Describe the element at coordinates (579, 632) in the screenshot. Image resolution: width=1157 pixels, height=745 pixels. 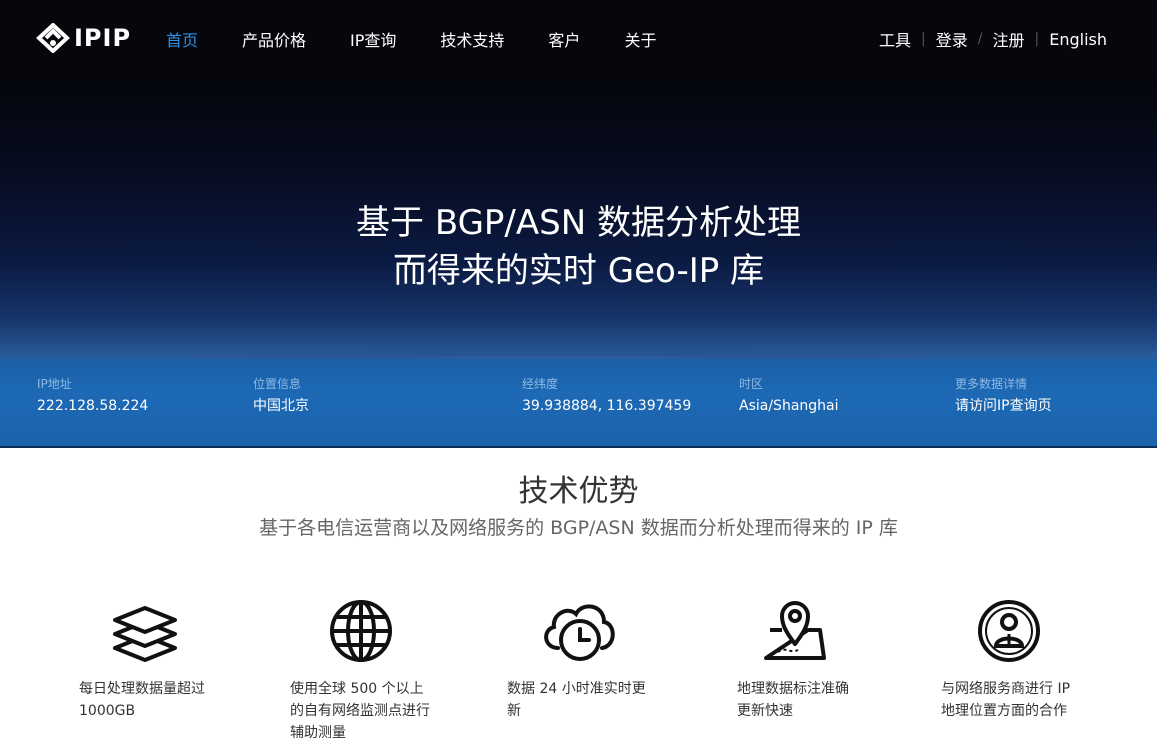
I see `cloud-clock-icon` at that location.